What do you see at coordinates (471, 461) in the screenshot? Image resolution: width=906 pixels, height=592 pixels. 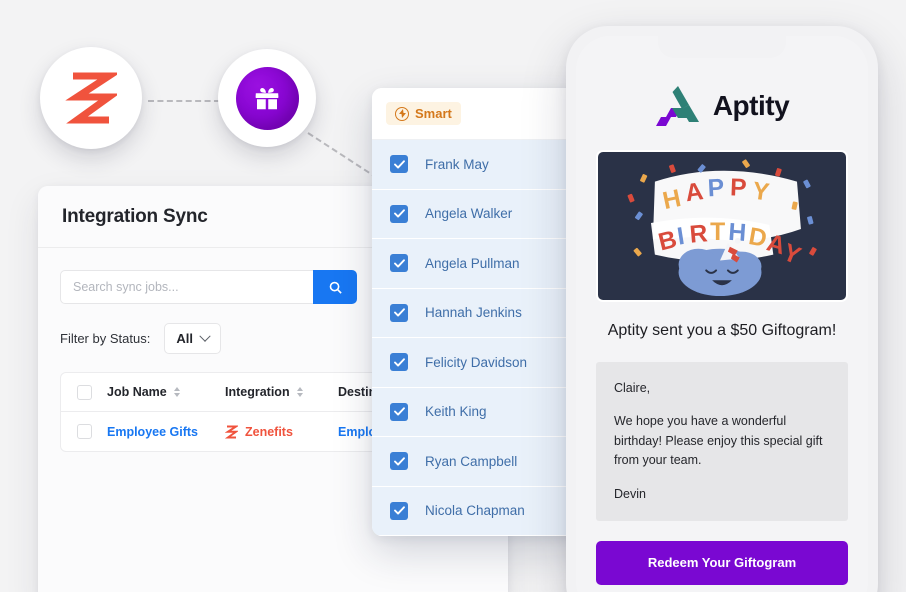 I see `person-name: Ryan Campbell` at bounding box center [471, 461].